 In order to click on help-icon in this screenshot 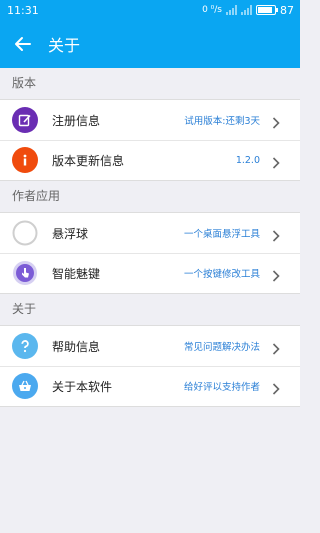, I will do `click(25, 346)`.